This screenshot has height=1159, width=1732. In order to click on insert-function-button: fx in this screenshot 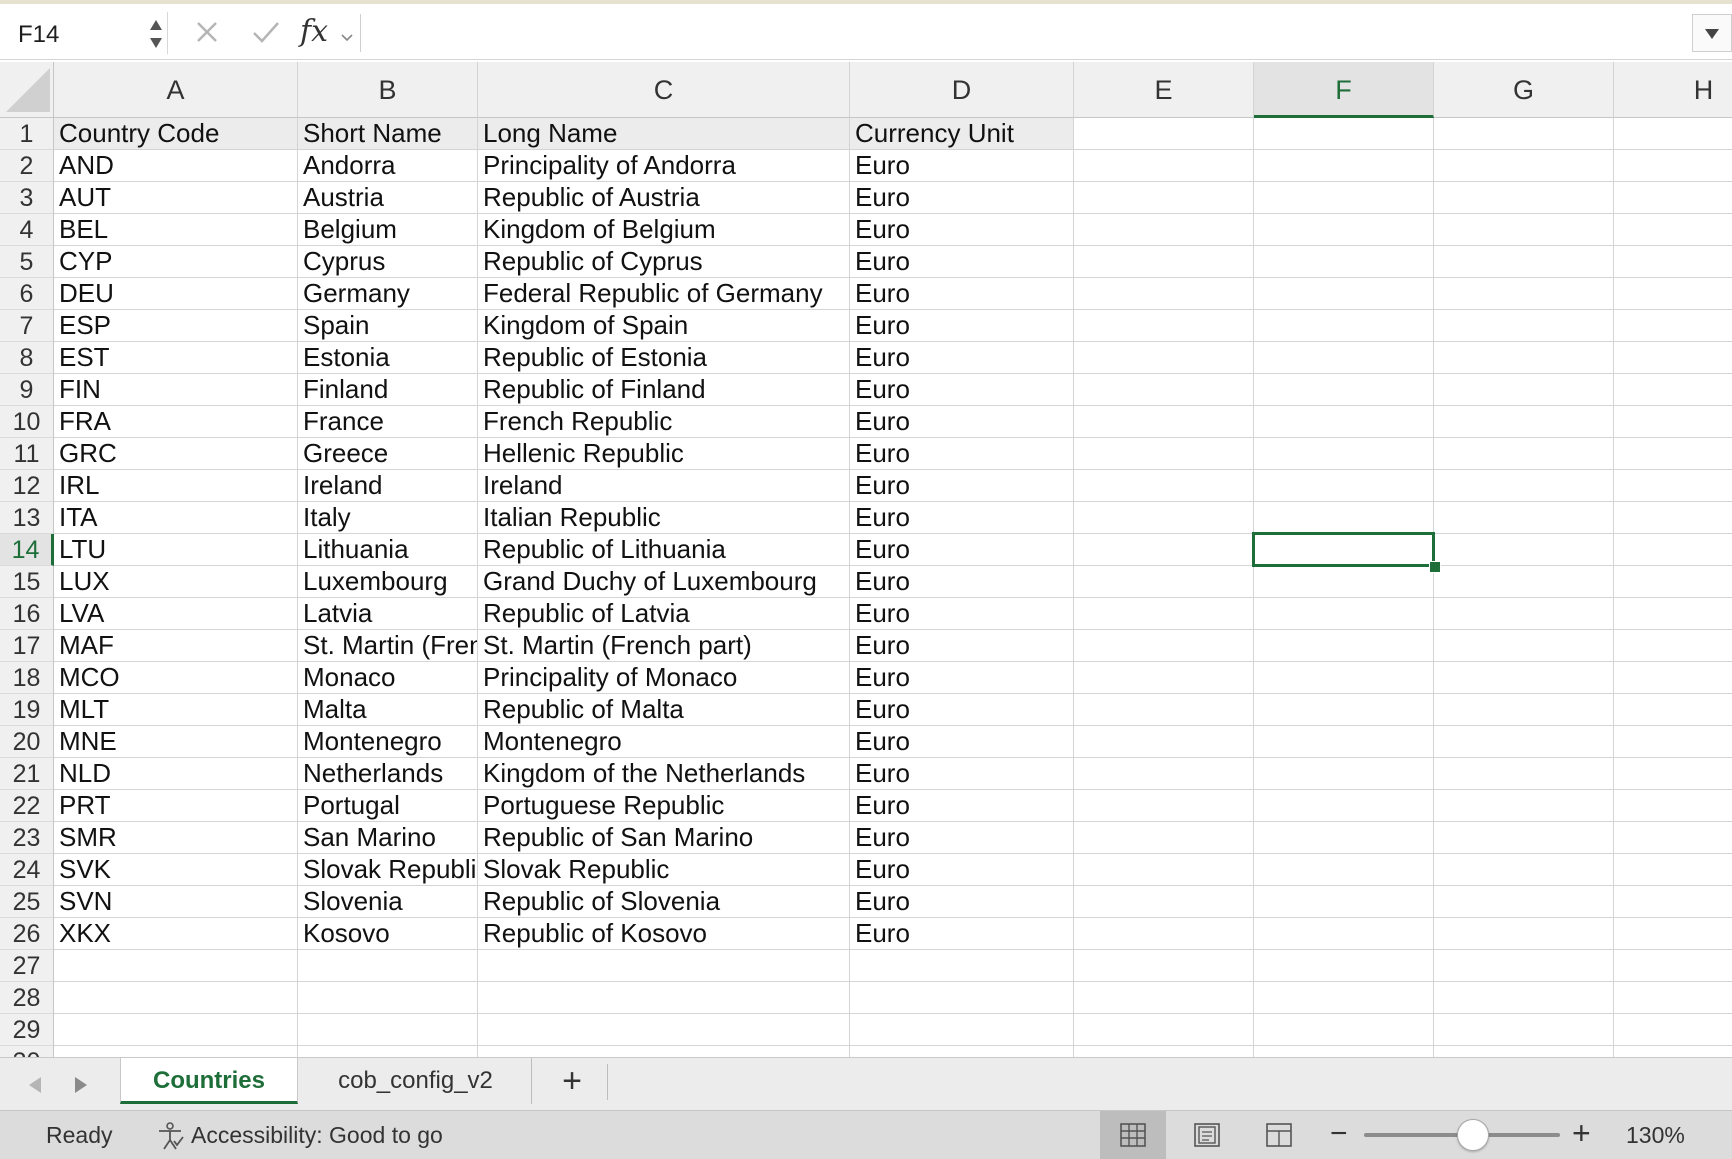, I will do `click(314, 31)`.